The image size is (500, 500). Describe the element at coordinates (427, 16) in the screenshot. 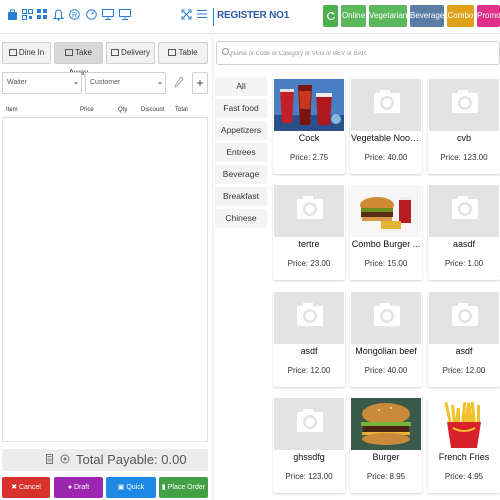

I see `filter-beverage-button: Beverage` at that location.